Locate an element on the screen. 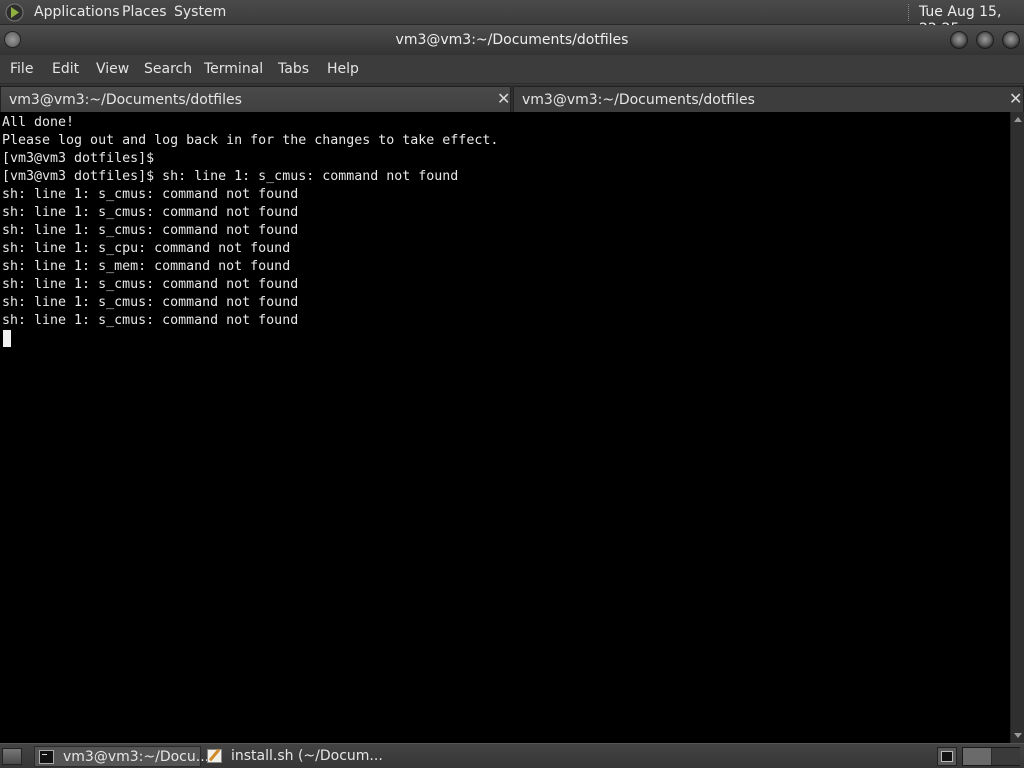  menu-file: File is located at coordinates (21, 69).